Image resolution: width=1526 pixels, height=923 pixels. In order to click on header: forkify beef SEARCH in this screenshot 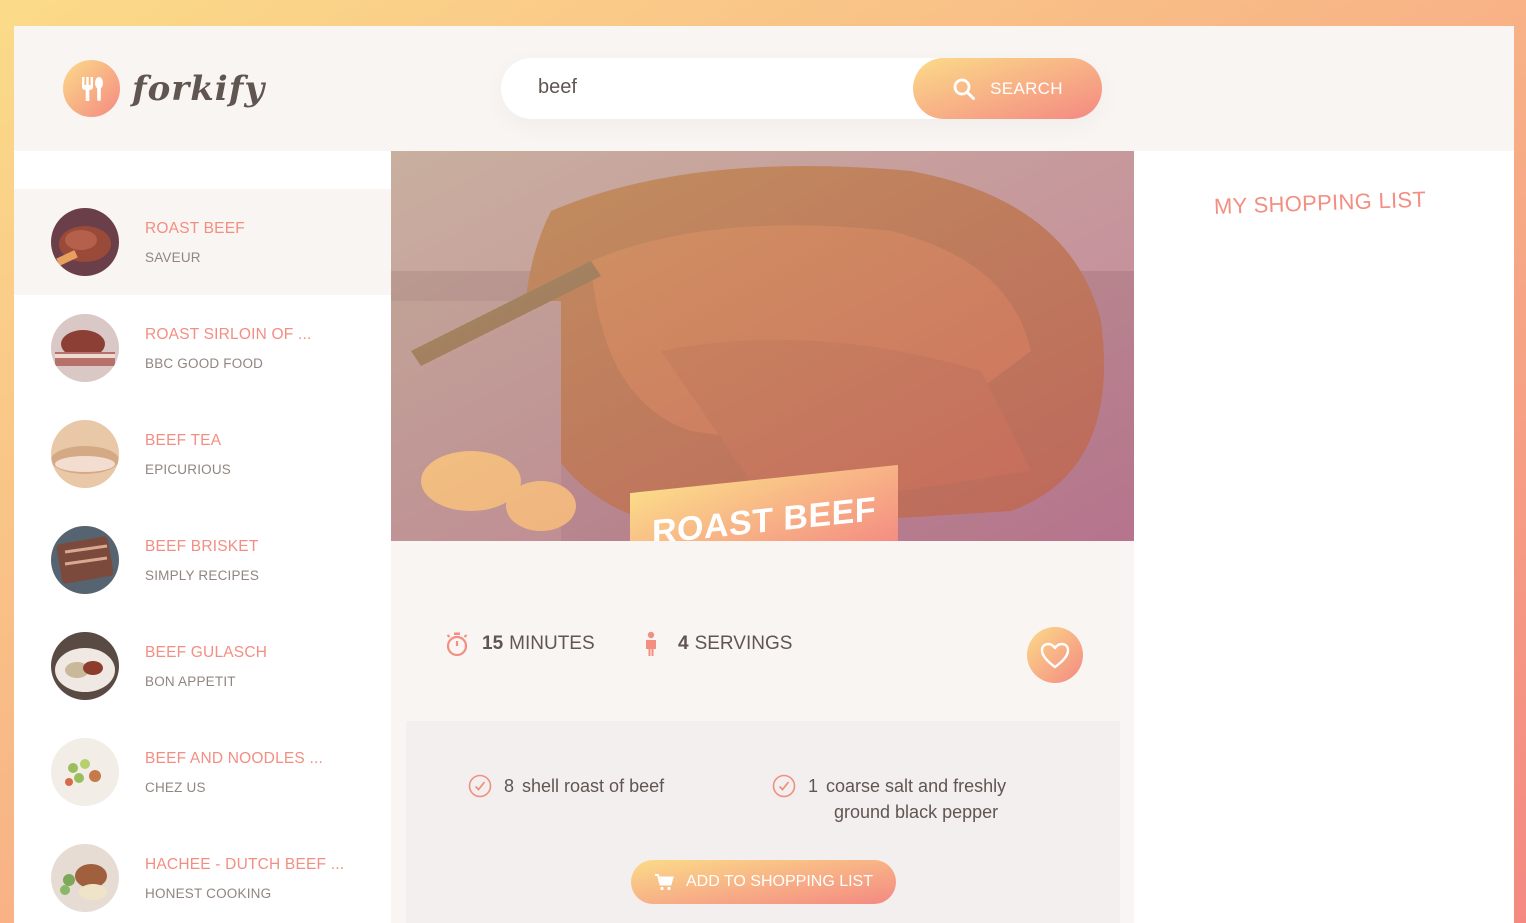, I will do `click(764, 88)`.